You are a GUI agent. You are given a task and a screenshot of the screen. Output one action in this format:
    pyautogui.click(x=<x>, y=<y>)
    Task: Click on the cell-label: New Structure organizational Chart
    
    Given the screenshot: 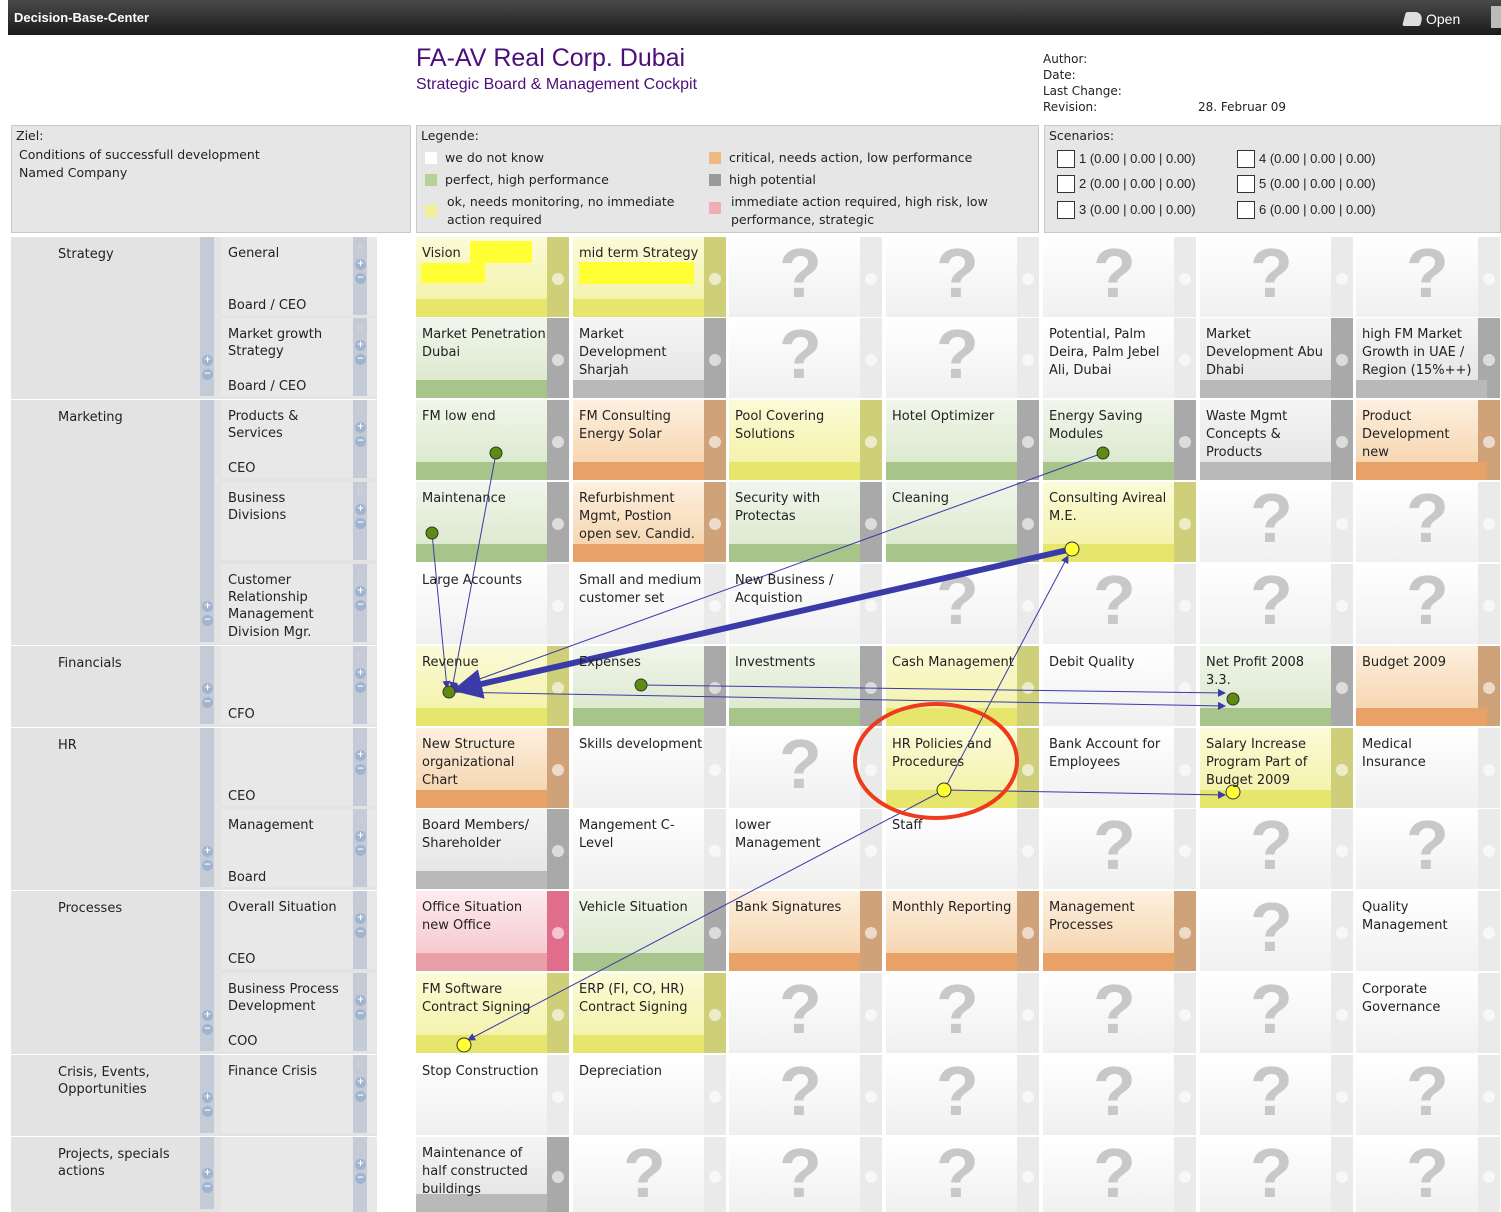 What is the action you would take?
    pyautogui.click(x=468, y=762)
    